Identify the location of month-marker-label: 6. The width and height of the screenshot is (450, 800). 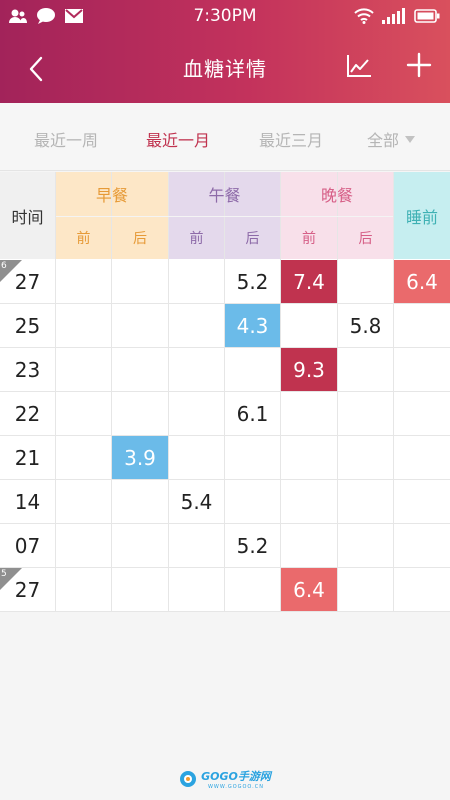
(4, 266).